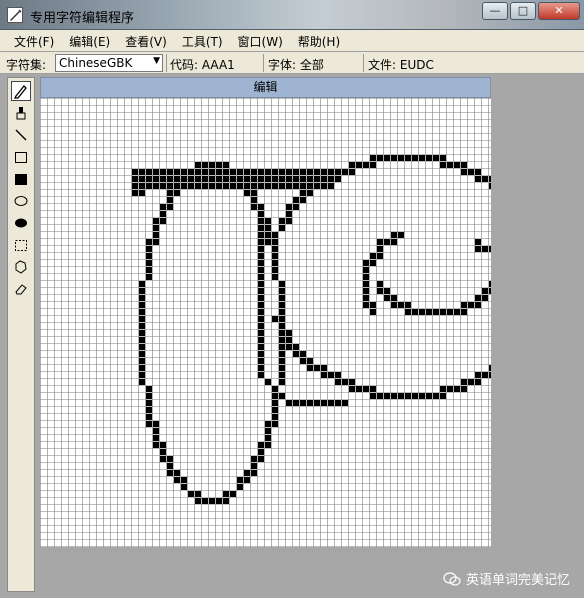  What do you see at coordinates (36, 40) in the screenshot?
I see `menu-file: 文件(F)` at bounding box center [36, 40].